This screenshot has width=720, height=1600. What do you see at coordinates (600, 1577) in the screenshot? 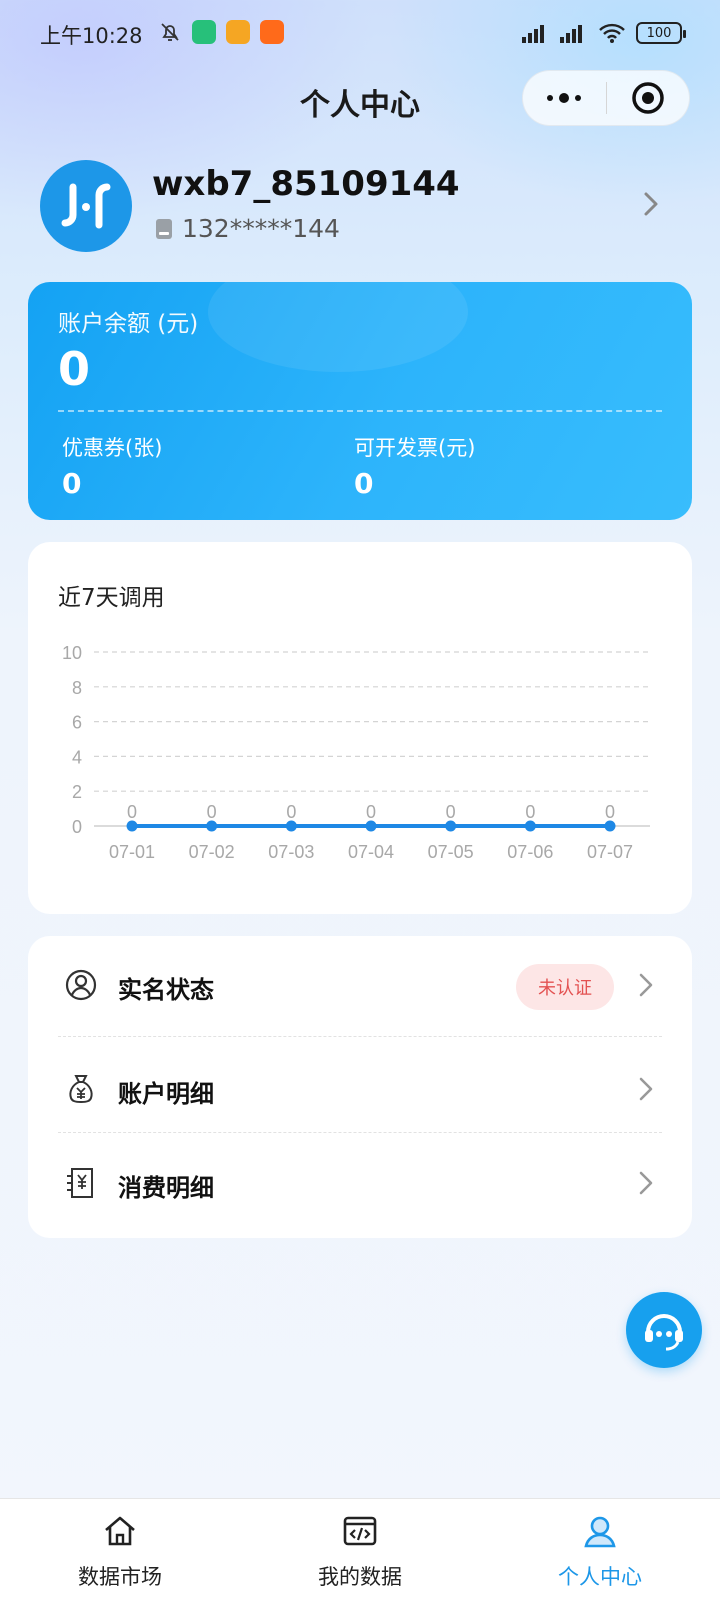
I see `tab-label: 个人中心` at bounding box center [600, 1577].